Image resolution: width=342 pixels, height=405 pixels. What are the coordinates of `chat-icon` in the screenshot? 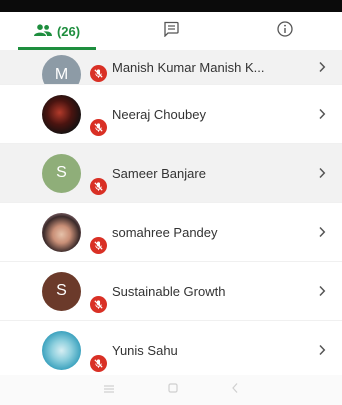 It's located at (171, 31).